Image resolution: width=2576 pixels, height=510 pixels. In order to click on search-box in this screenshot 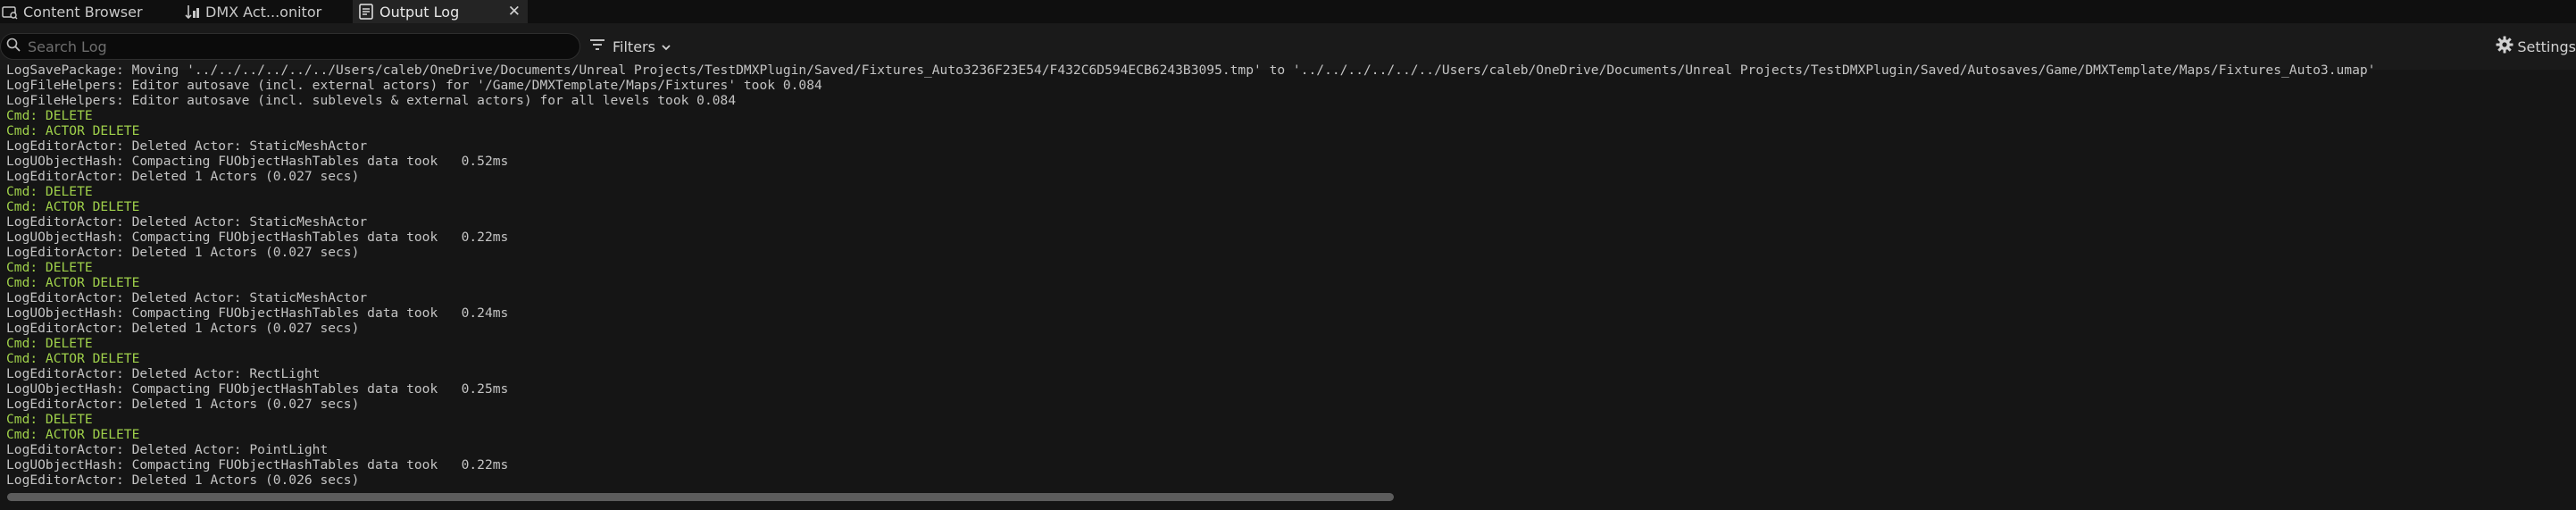, I will do `click(290, 46)`.